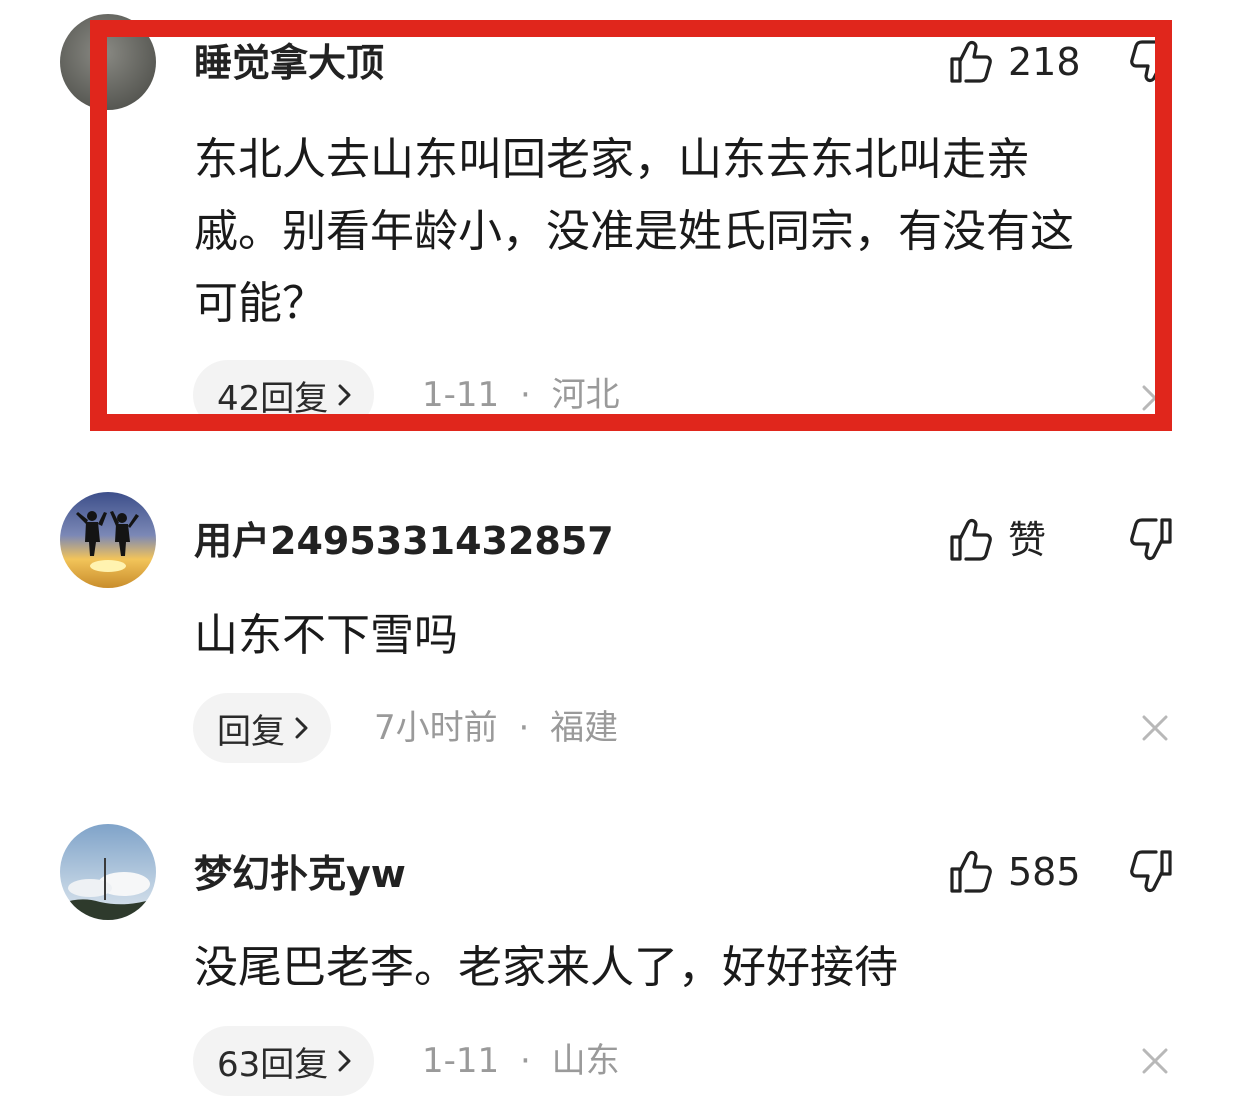  Describe the element at coordinates (404, 541) in the screenshot. I see `comment-username: 用户2495331432857` at that location.